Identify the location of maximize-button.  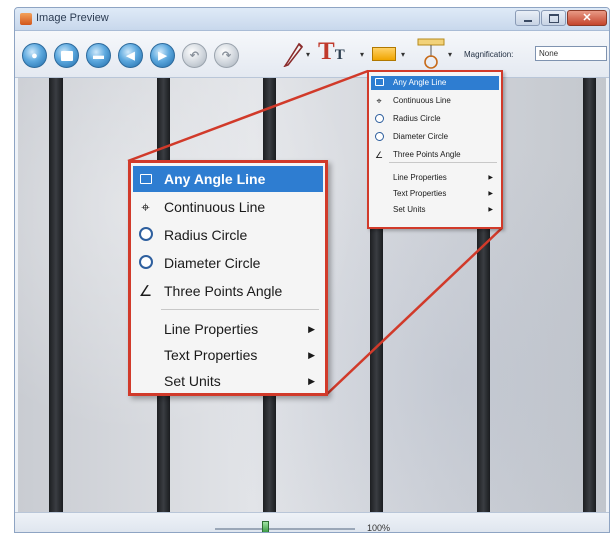
(553, 18).